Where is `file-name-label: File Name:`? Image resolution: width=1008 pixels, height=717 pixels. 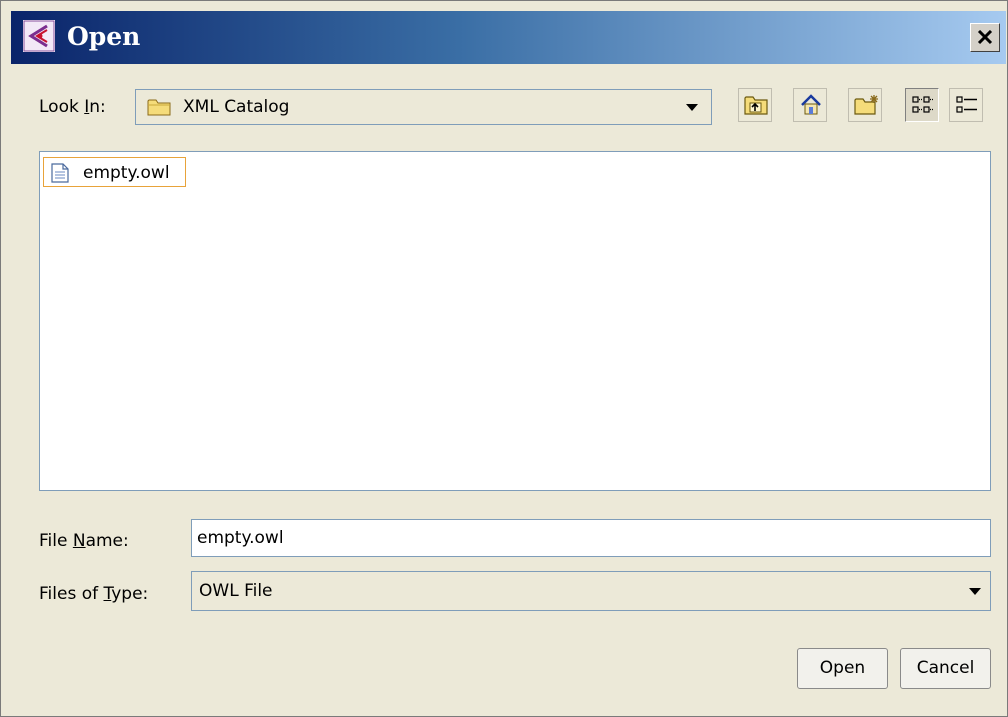 file-name-label: File Name: is located at coordinates (84, 541).